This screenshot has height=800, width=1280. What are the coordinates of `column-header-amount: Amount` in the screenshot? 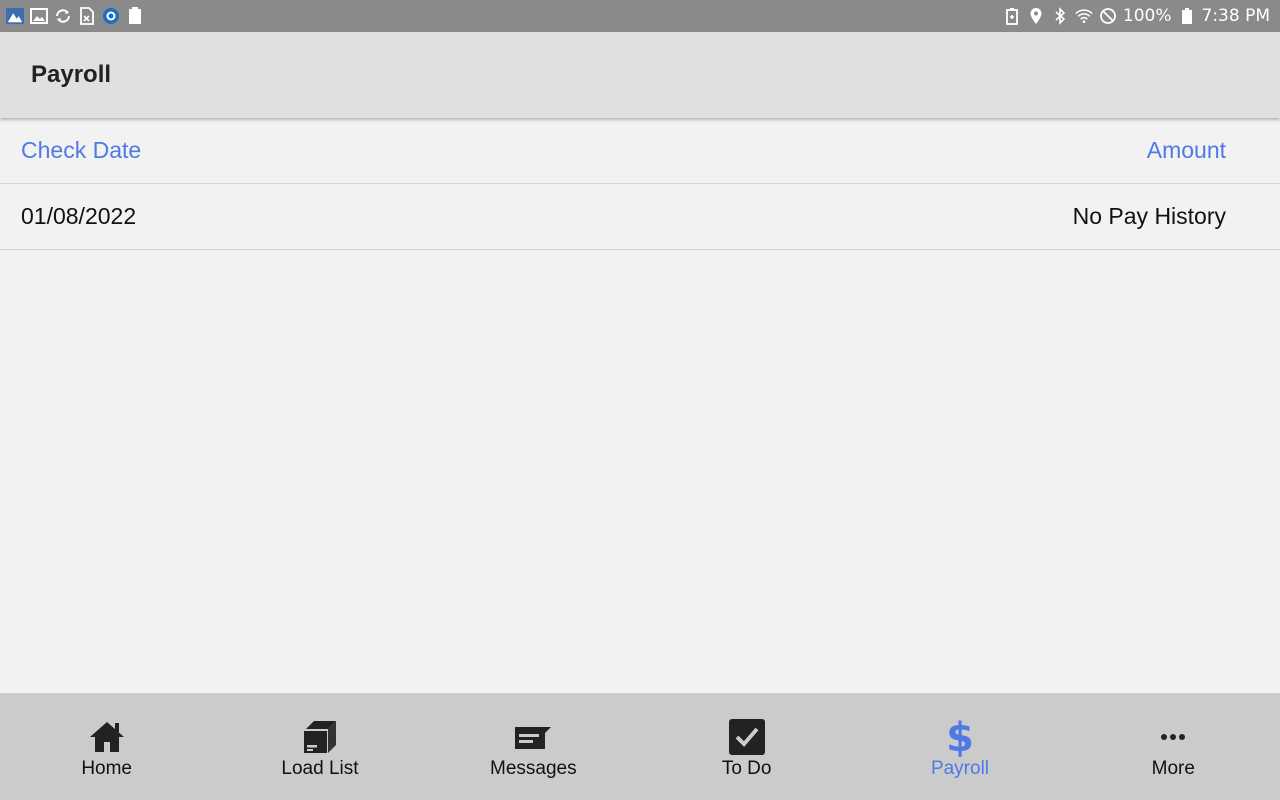 It's located at (1186, 150).